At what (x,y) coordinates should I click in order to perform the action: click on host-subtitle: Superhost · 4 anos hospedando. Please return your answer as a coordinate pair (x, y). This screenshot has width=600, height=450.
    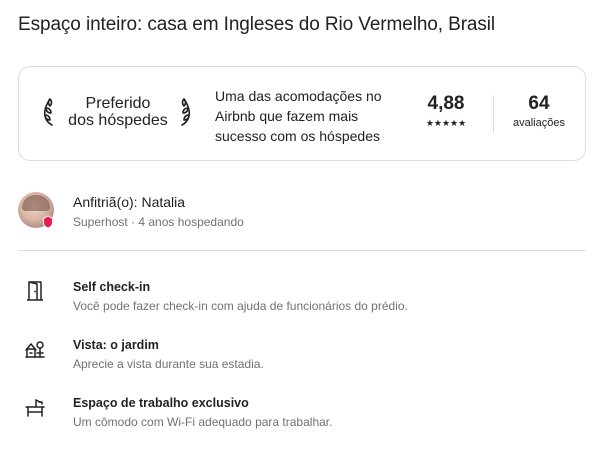
    Looking at the image, I should click on (158, 222).